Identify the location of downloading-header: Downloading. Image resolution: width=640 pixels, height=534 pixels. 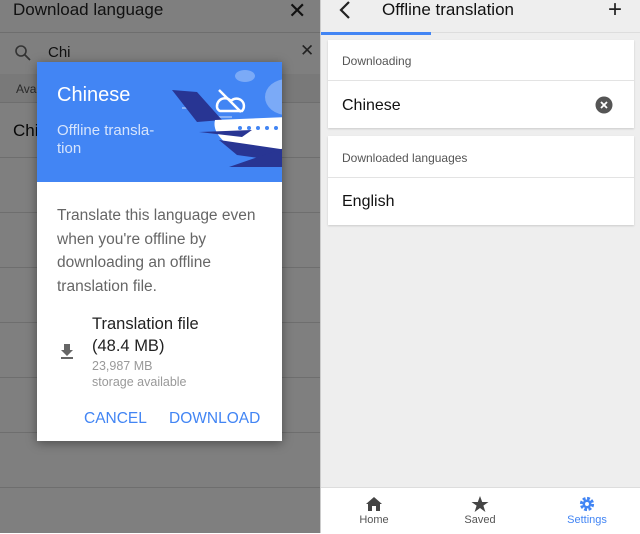
(377, 61).